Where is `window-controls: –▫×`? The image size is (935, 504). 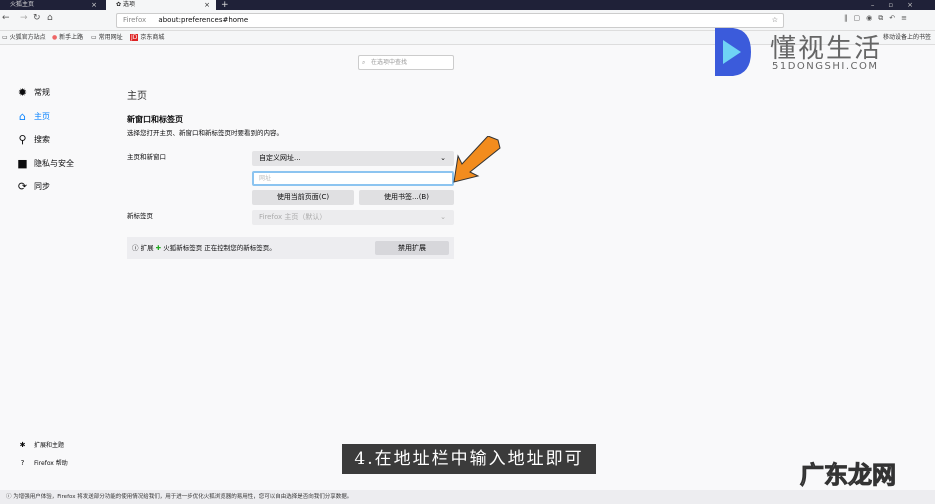 window-controls: –▫× is located at coordinates (899, 5).